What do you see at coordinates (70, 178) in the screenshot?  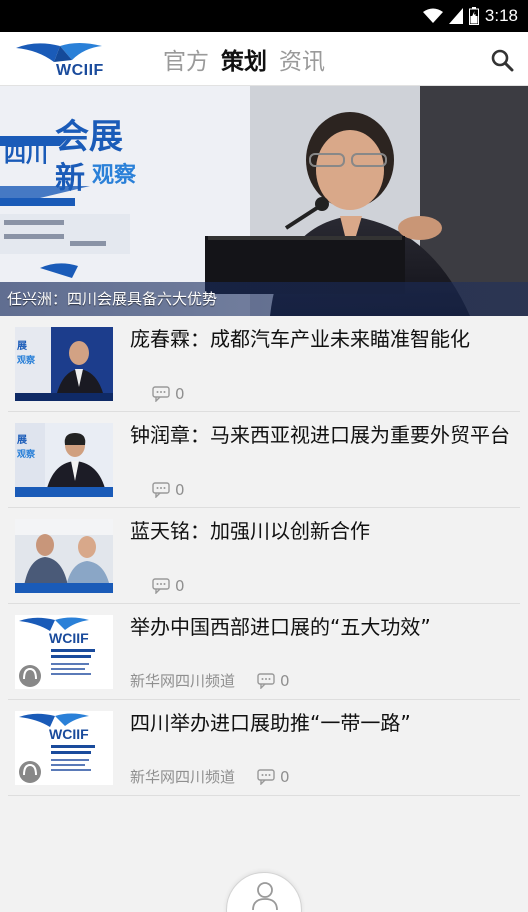 I see `svg-text: 新` at bounding box center [70, 178].